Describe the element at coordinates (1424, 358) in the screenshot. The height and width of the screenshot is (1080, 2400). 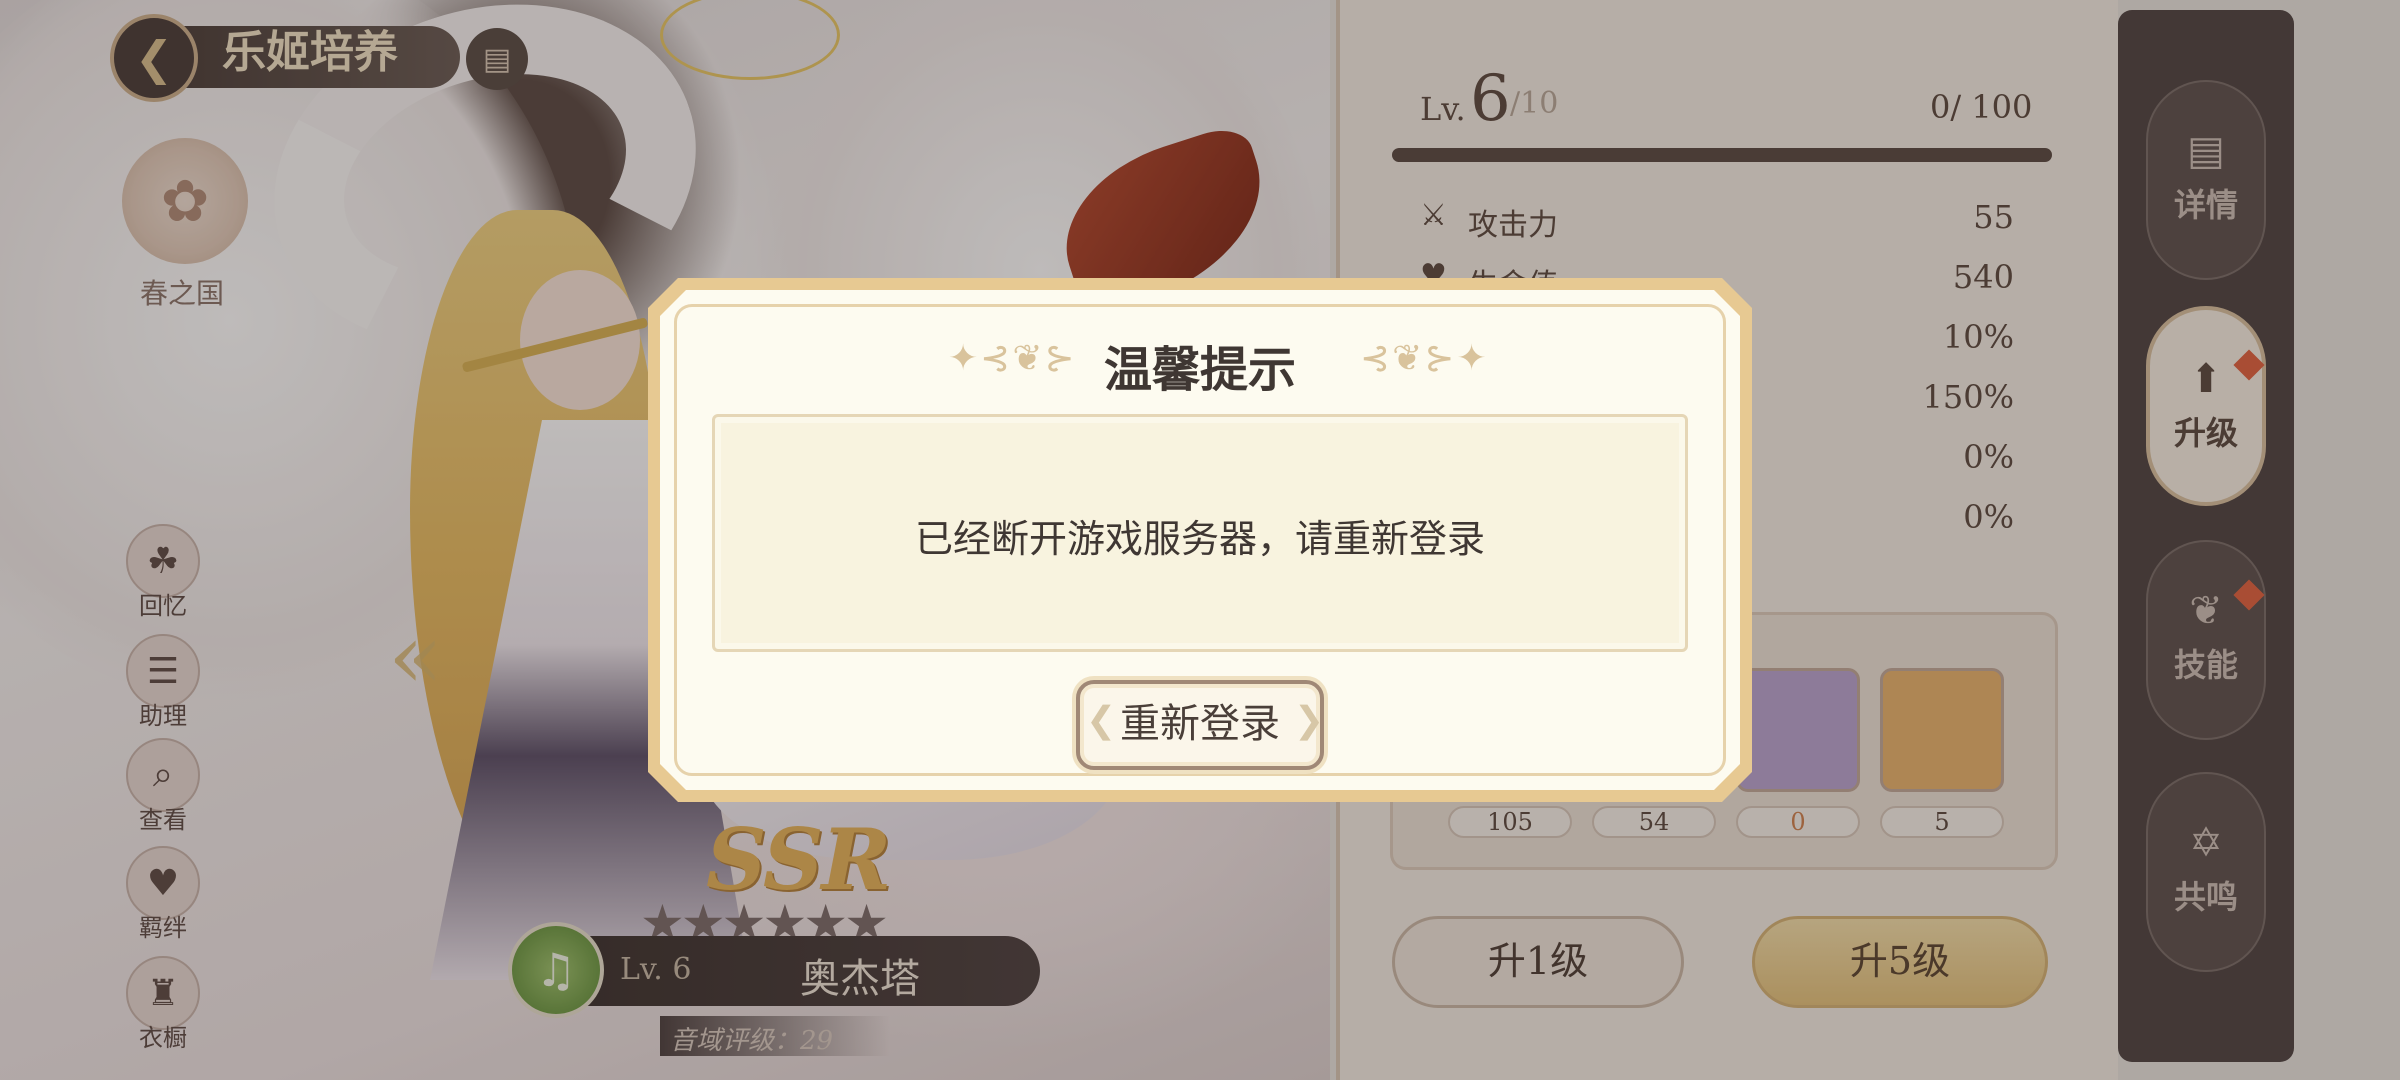
I see `ornament-right-icon: ⊰❦⊱✦` at that location.